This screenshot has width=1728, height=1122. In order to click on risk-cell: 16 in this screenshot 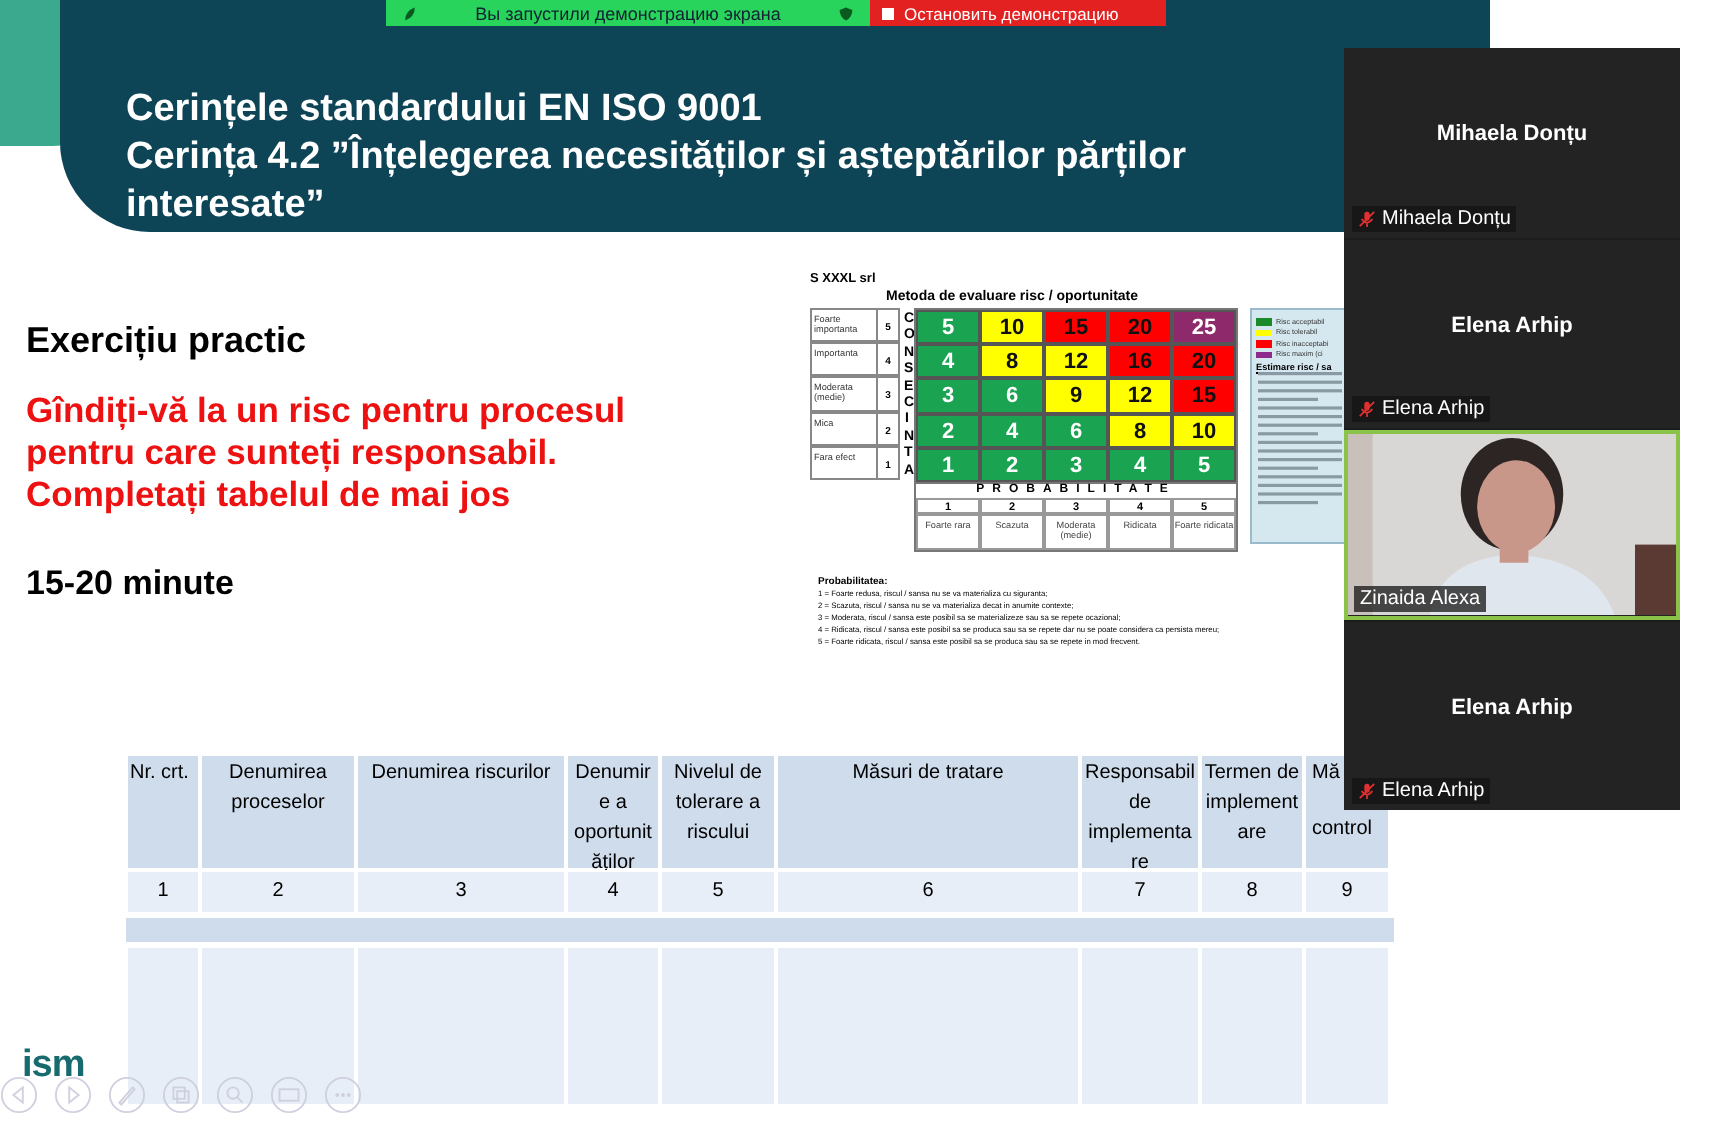, I will do `click(1140, 361)`.